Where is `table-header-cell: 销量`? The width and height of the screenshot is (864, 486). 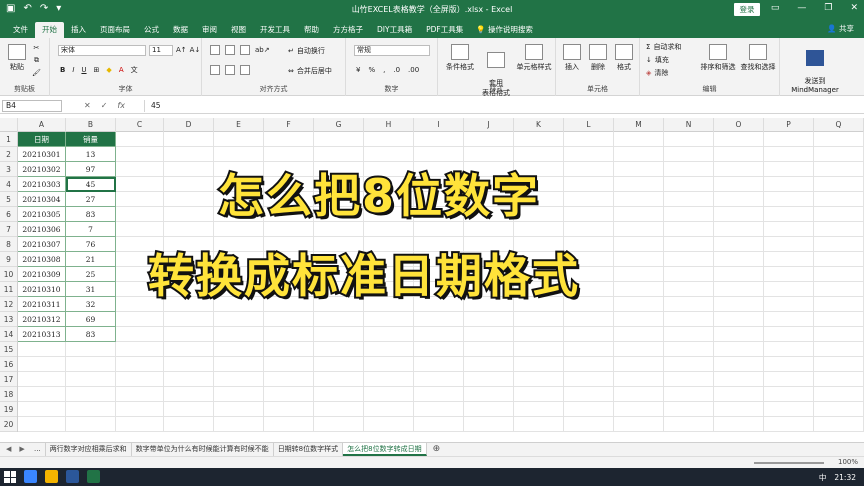
table-header-cell: 销量 is located at coordinates (91, 139).